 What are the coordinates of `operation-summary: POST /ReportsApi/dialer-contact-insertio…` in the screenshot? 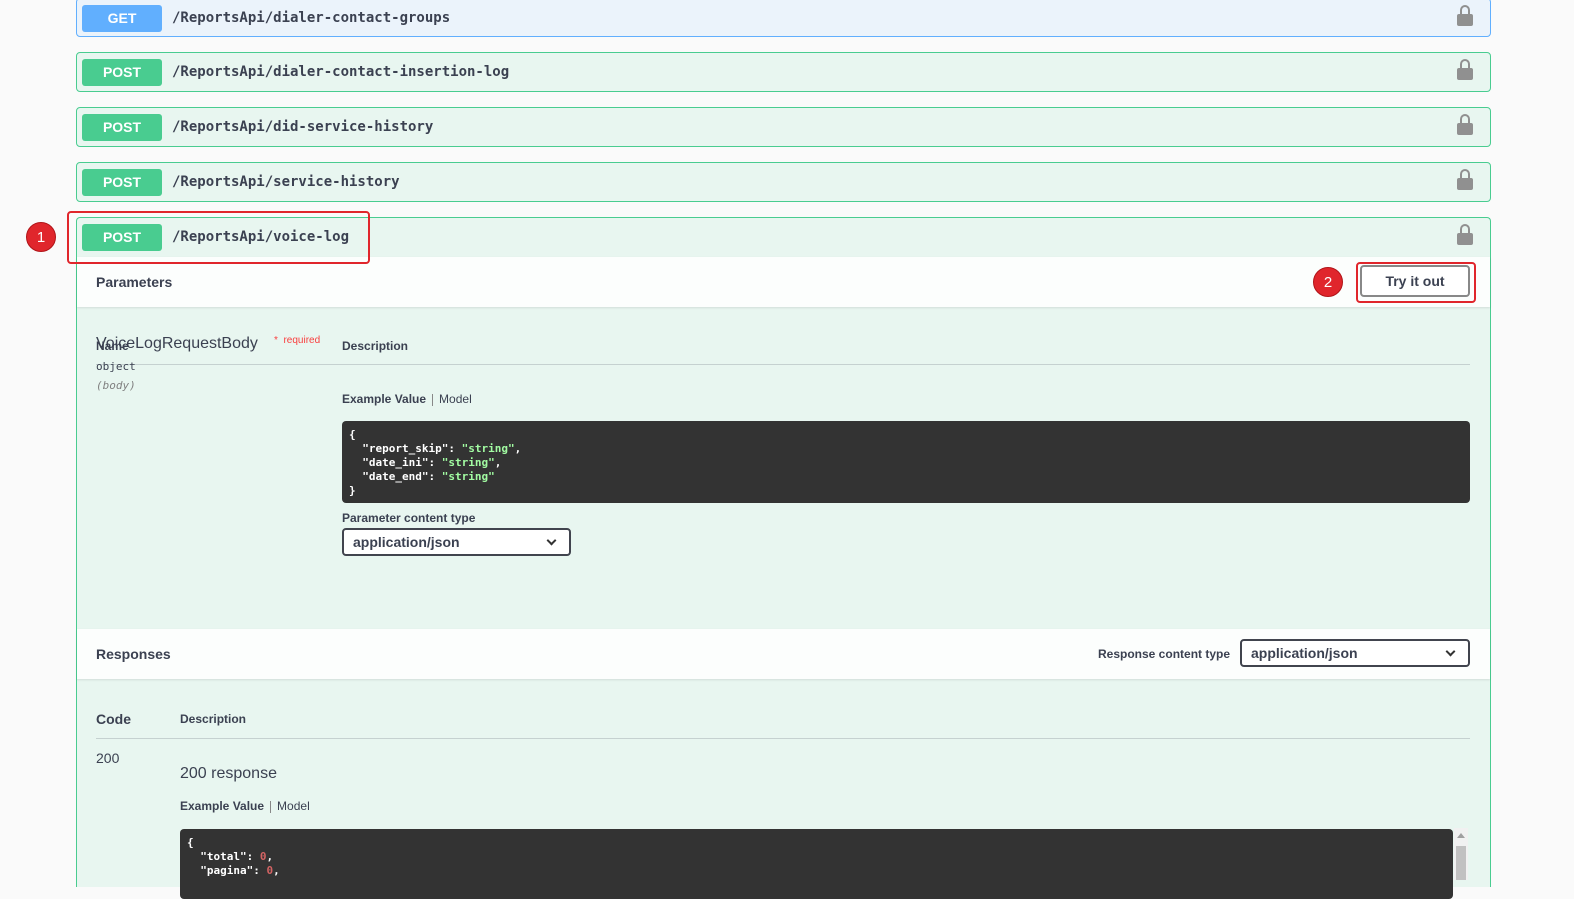 It's located at (783, 72).